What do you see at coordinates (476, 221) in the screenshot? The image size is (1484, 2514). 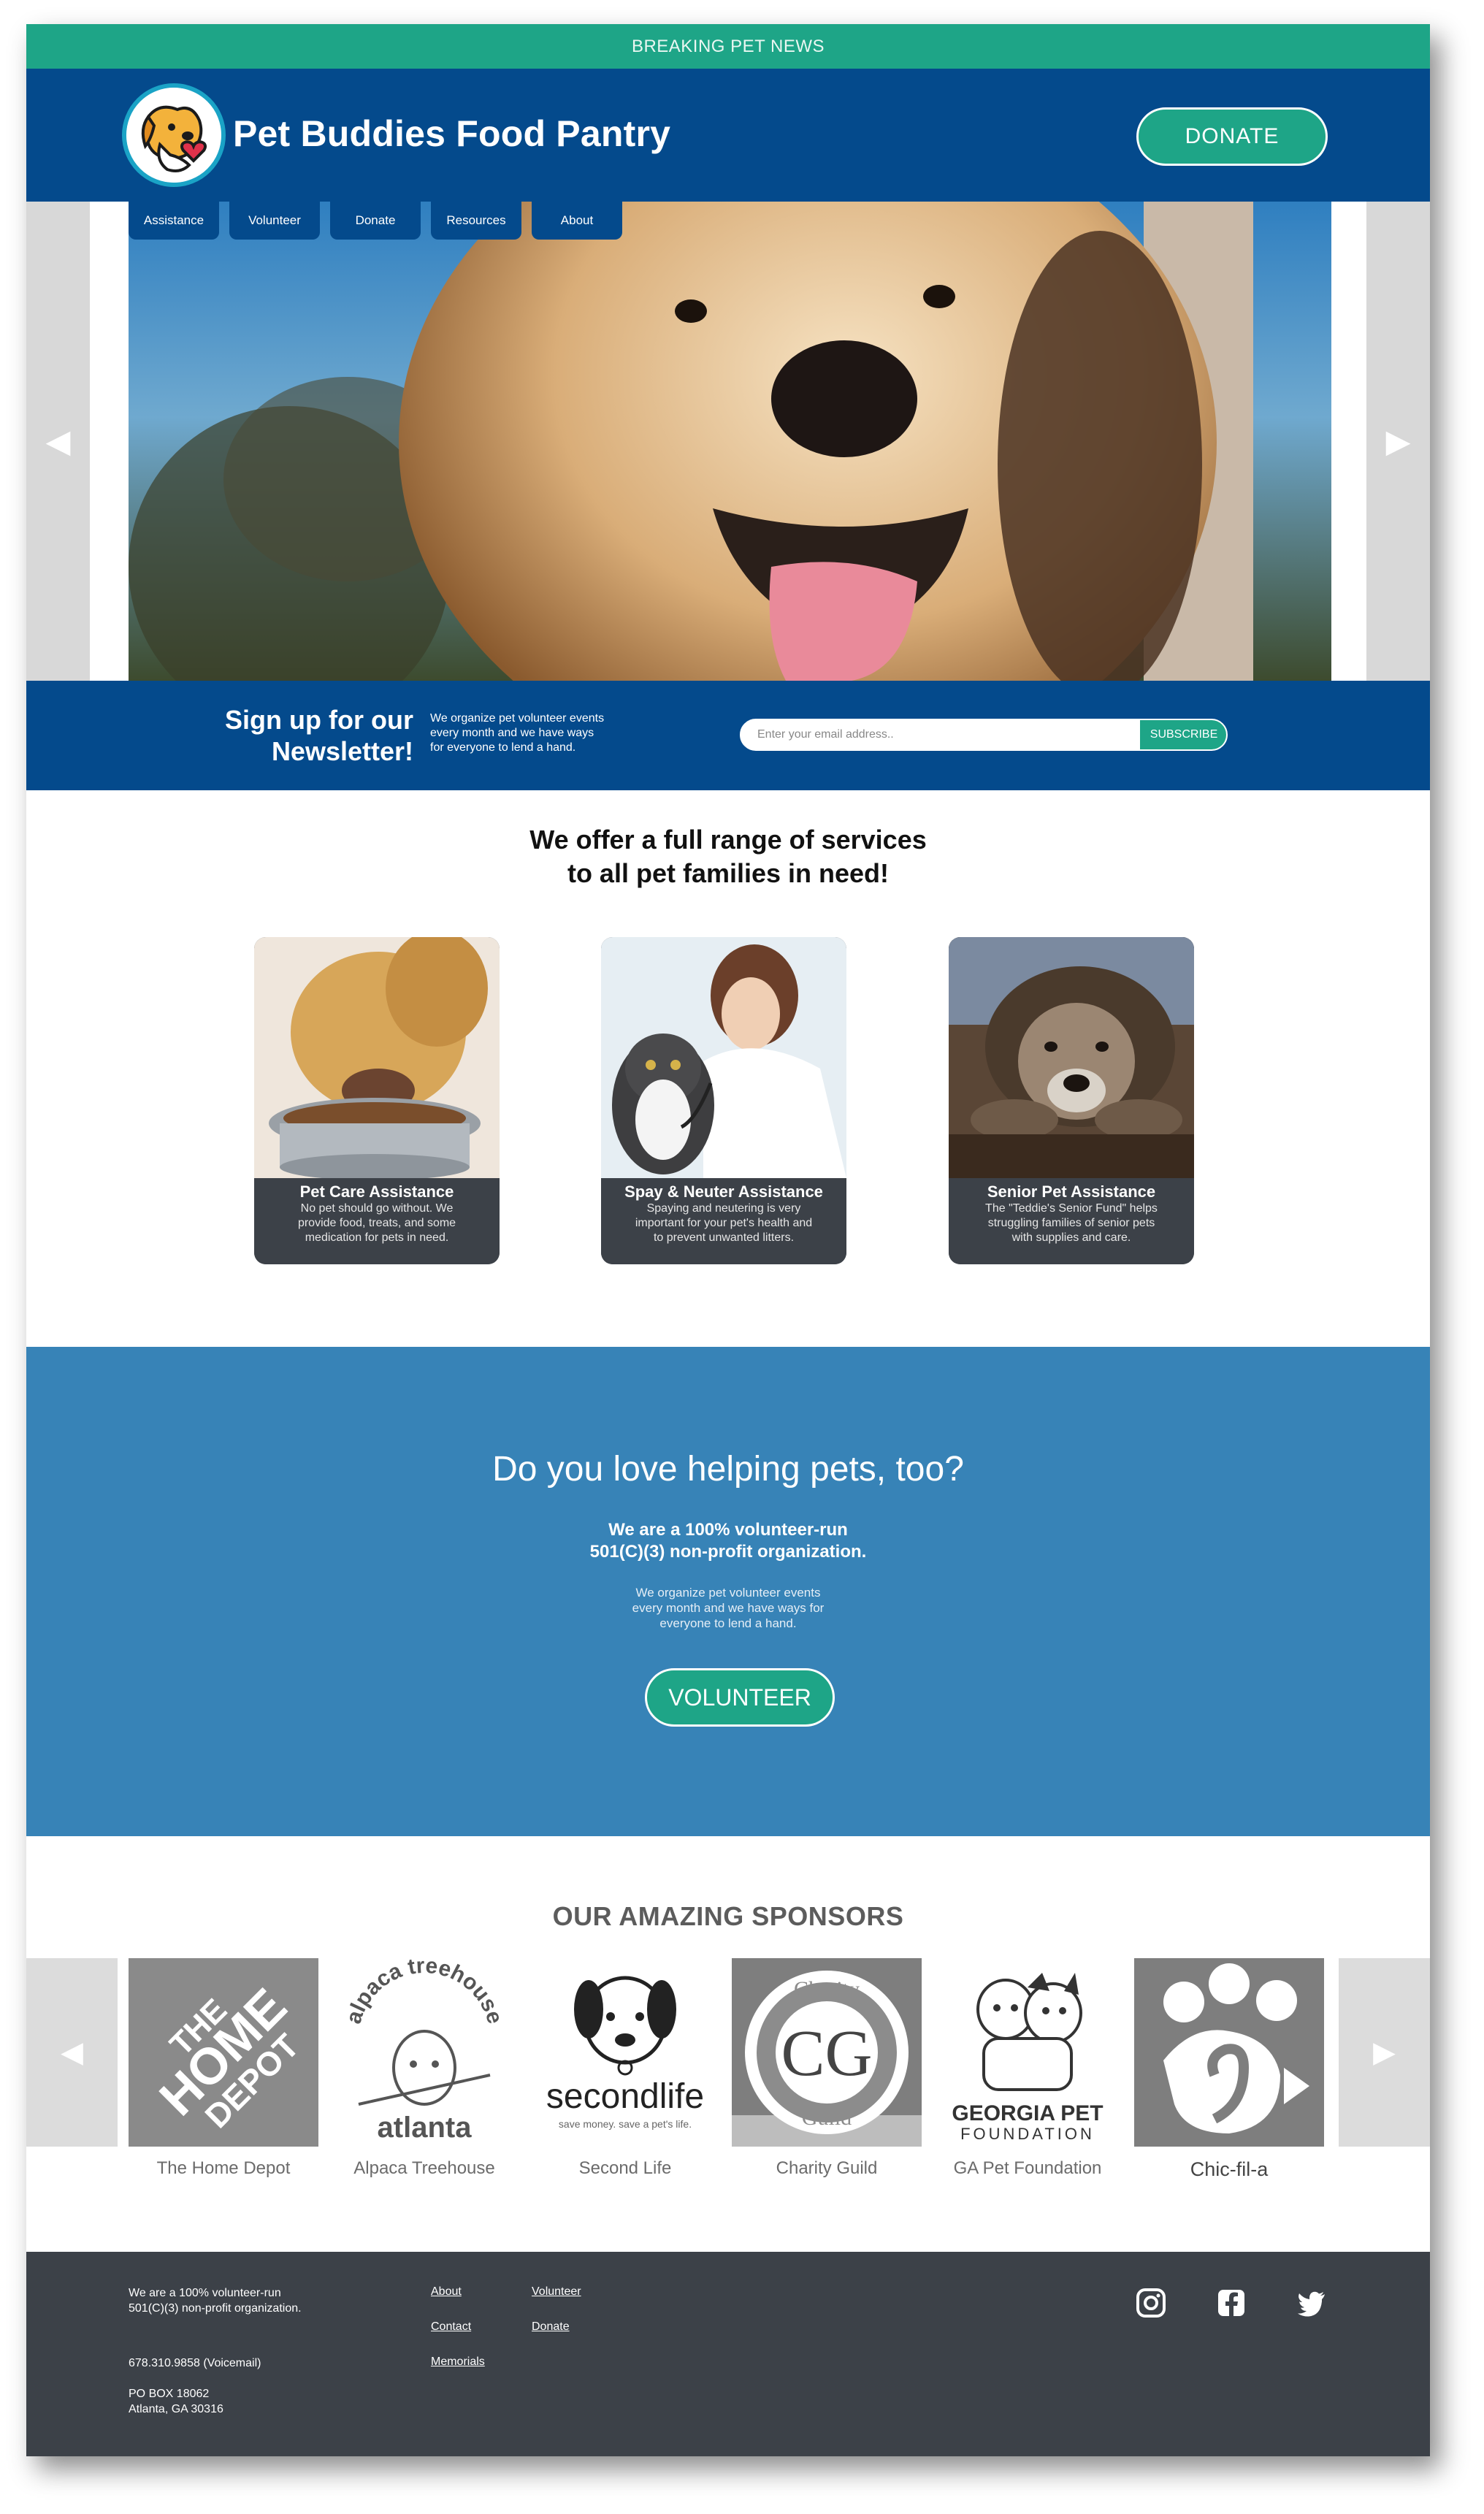 I see `nav-tab-resources: Resources` at bounding box center [476, 221].